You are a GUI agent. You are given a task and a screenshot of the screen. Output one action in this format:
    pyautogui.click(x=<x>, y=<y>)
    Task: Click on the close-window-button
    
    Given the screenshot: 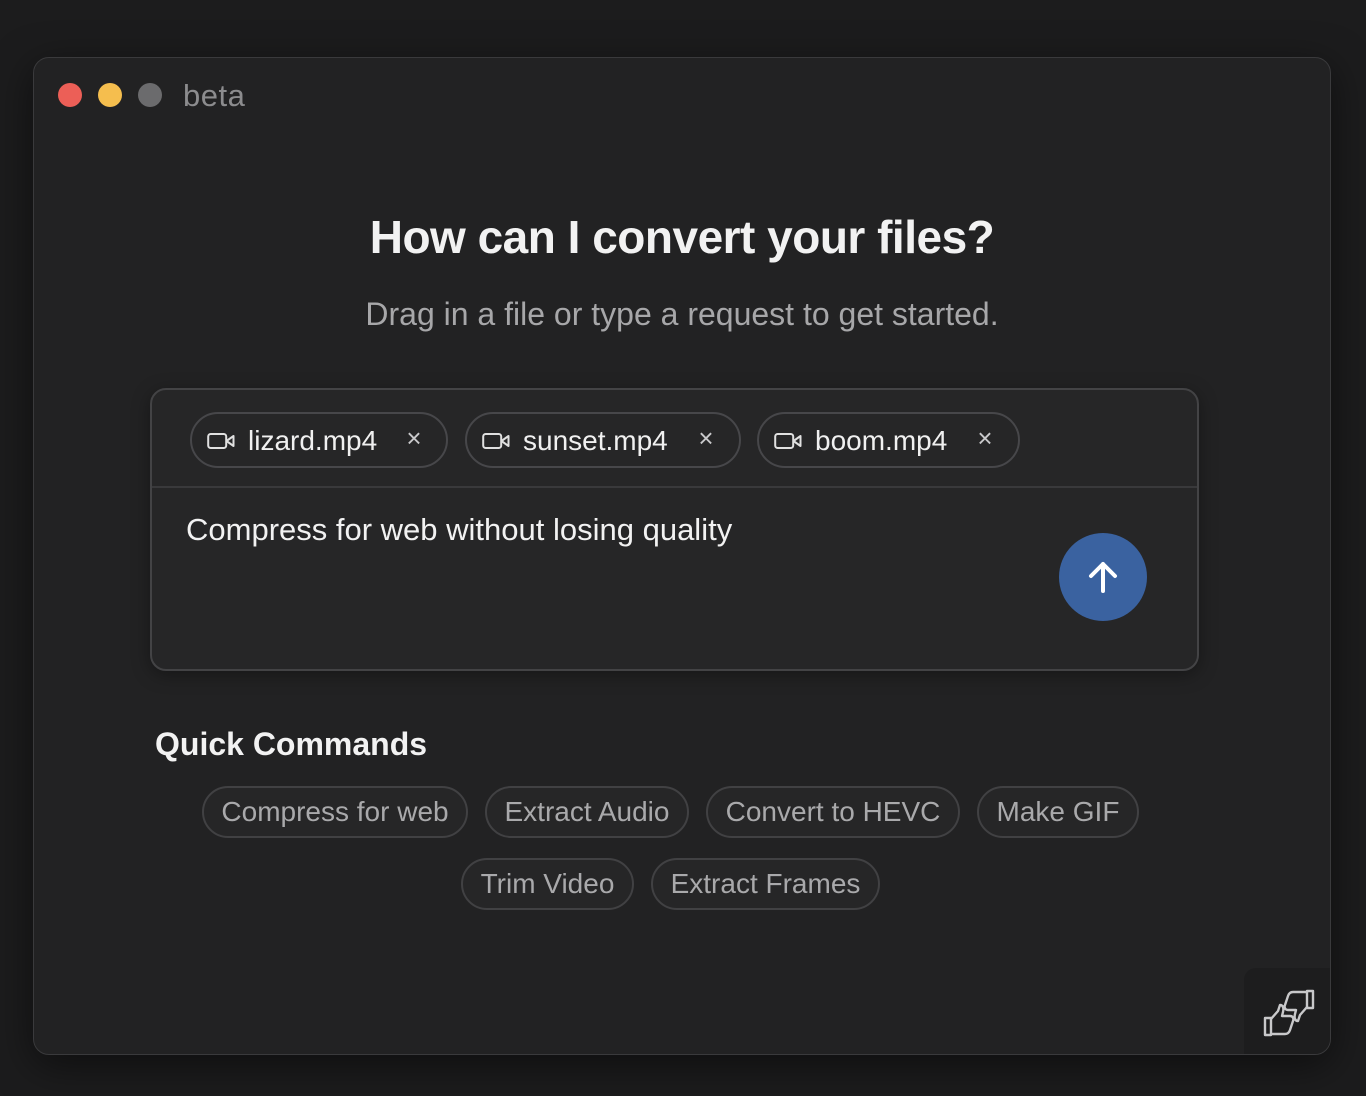 What is the action you would take?
    pyautogui.click(x=70, y=95)
    